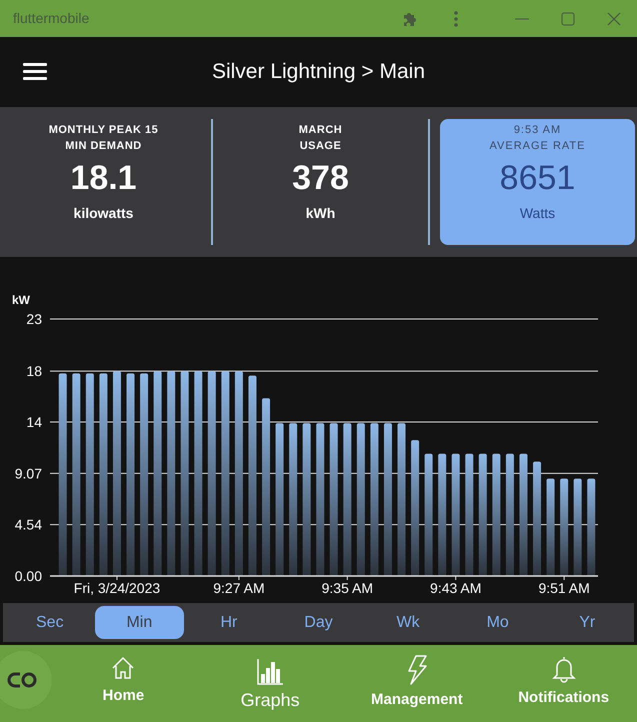  What do you see at coordinates (103, 178) in the screenshot?
I see `stat-value: 18.1` at bounding box center [103, 178].